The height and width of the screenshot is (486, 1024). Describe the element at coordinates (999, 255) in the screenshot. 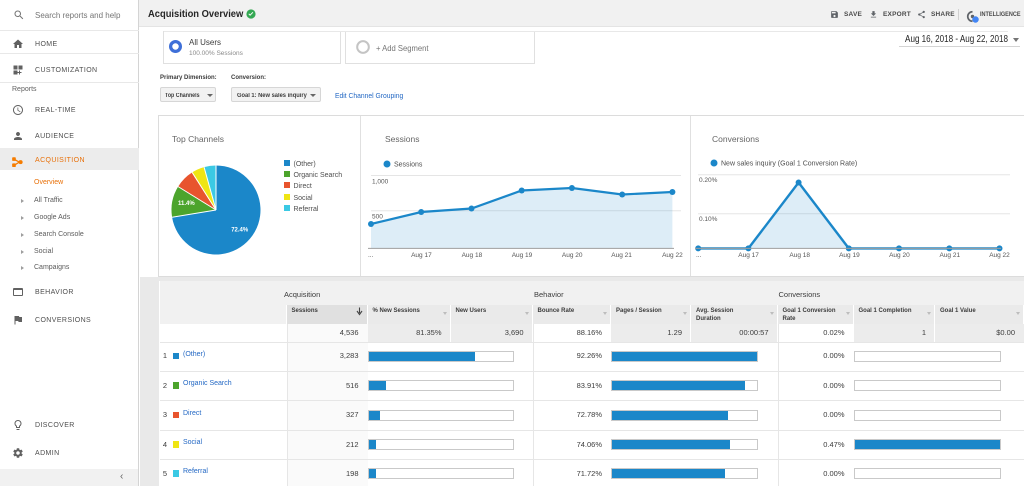

I see `svg-text: Aug 22` at that location.